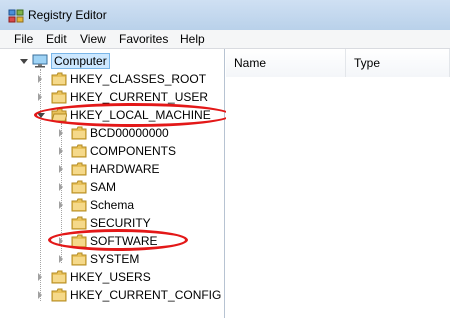 This screenshot has width=450, height=318. Describe the element at coordinates (192, 39) in the screenshot. I see `menu-help: Help` at that location.